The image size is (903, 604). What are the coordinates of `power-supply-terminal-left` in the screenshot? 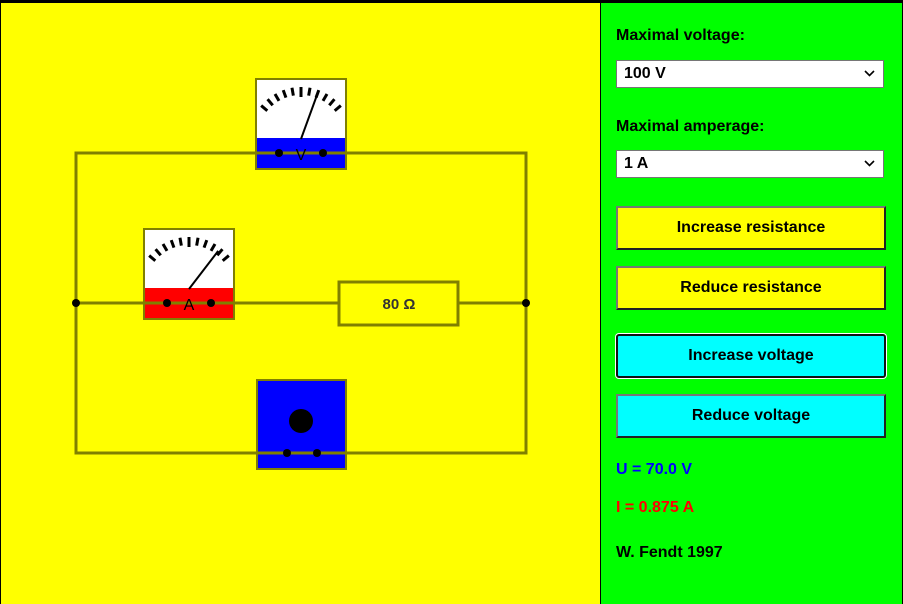 It's located at (287, 453).